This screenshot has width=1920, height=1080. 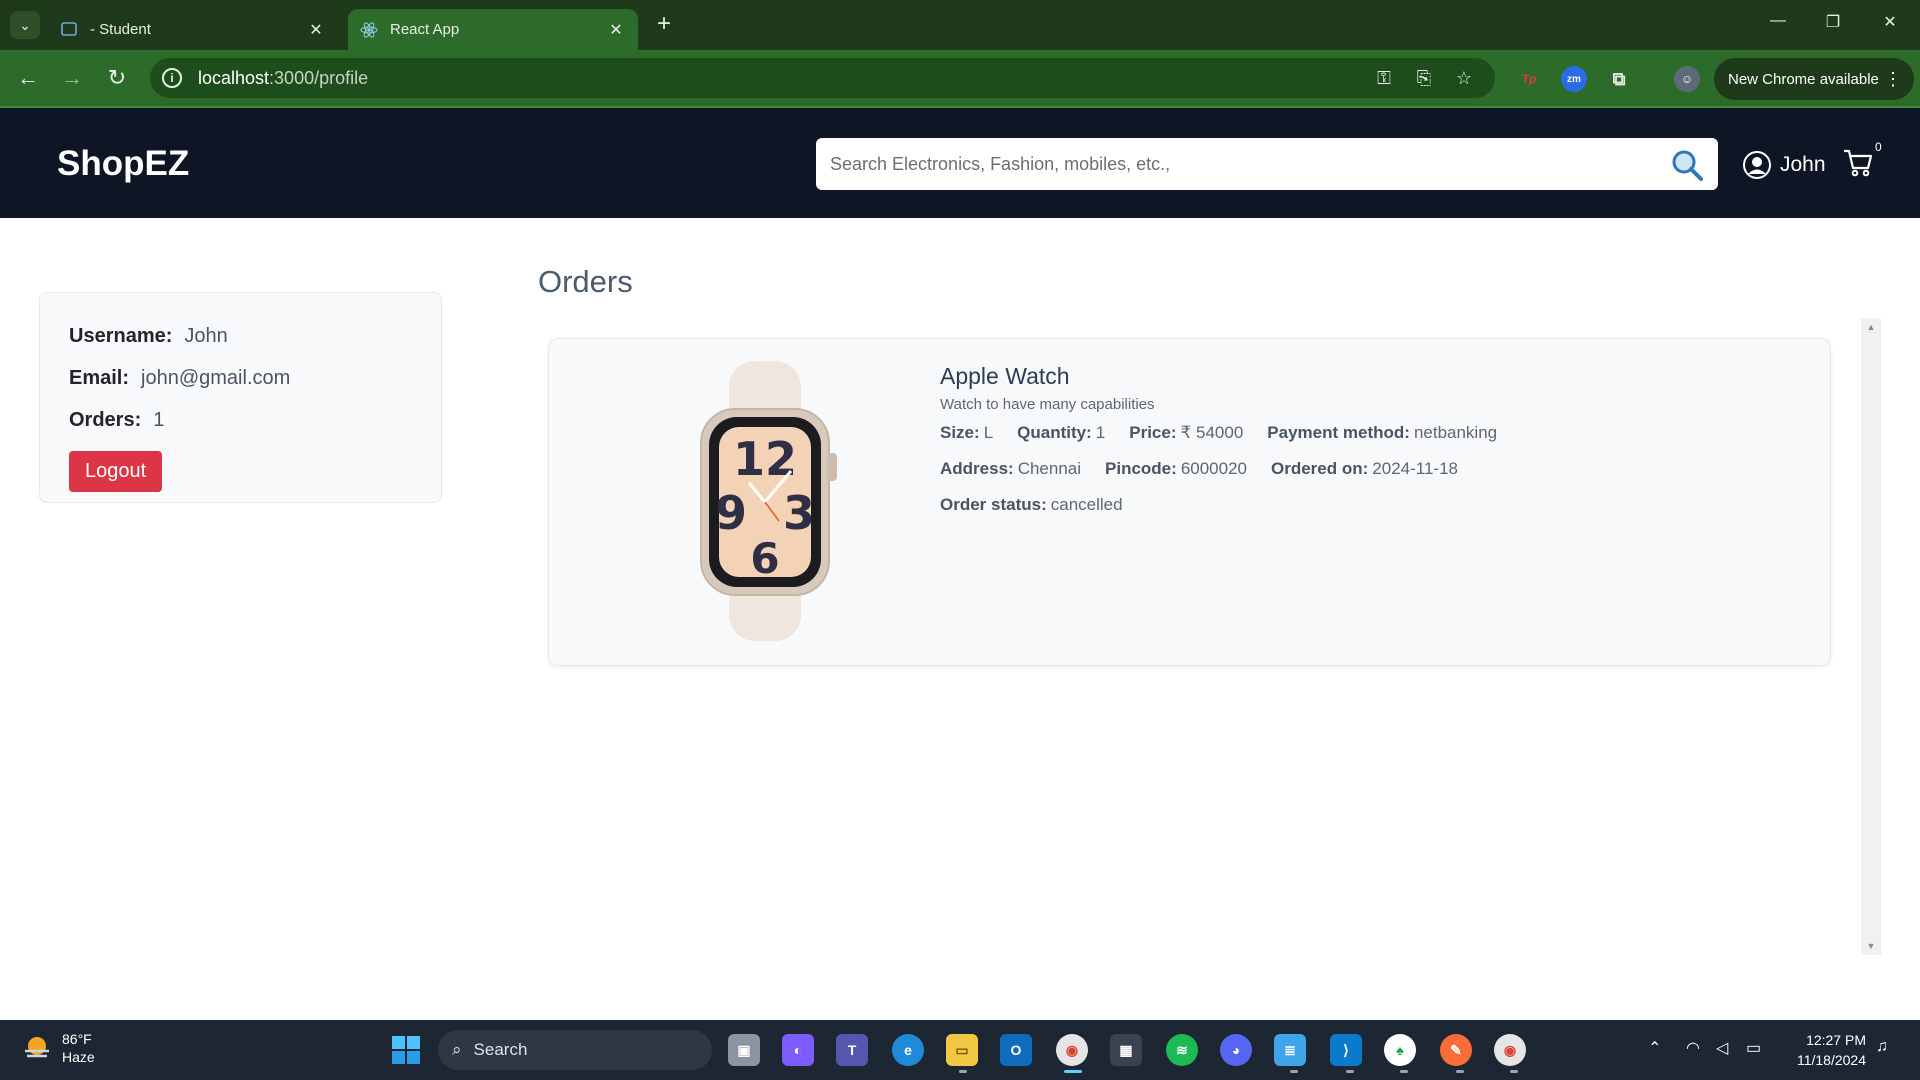 What do you see at coordinates (1364, 468) in the screenshot?
I see `ordered-on-field: Ordered on: 2024-11-18` at bounding box center [1364, 468].